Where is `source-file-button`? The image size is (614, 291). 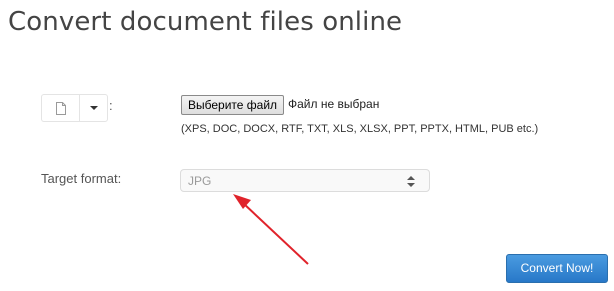 source-file-button is located at coordinates (60, 108).